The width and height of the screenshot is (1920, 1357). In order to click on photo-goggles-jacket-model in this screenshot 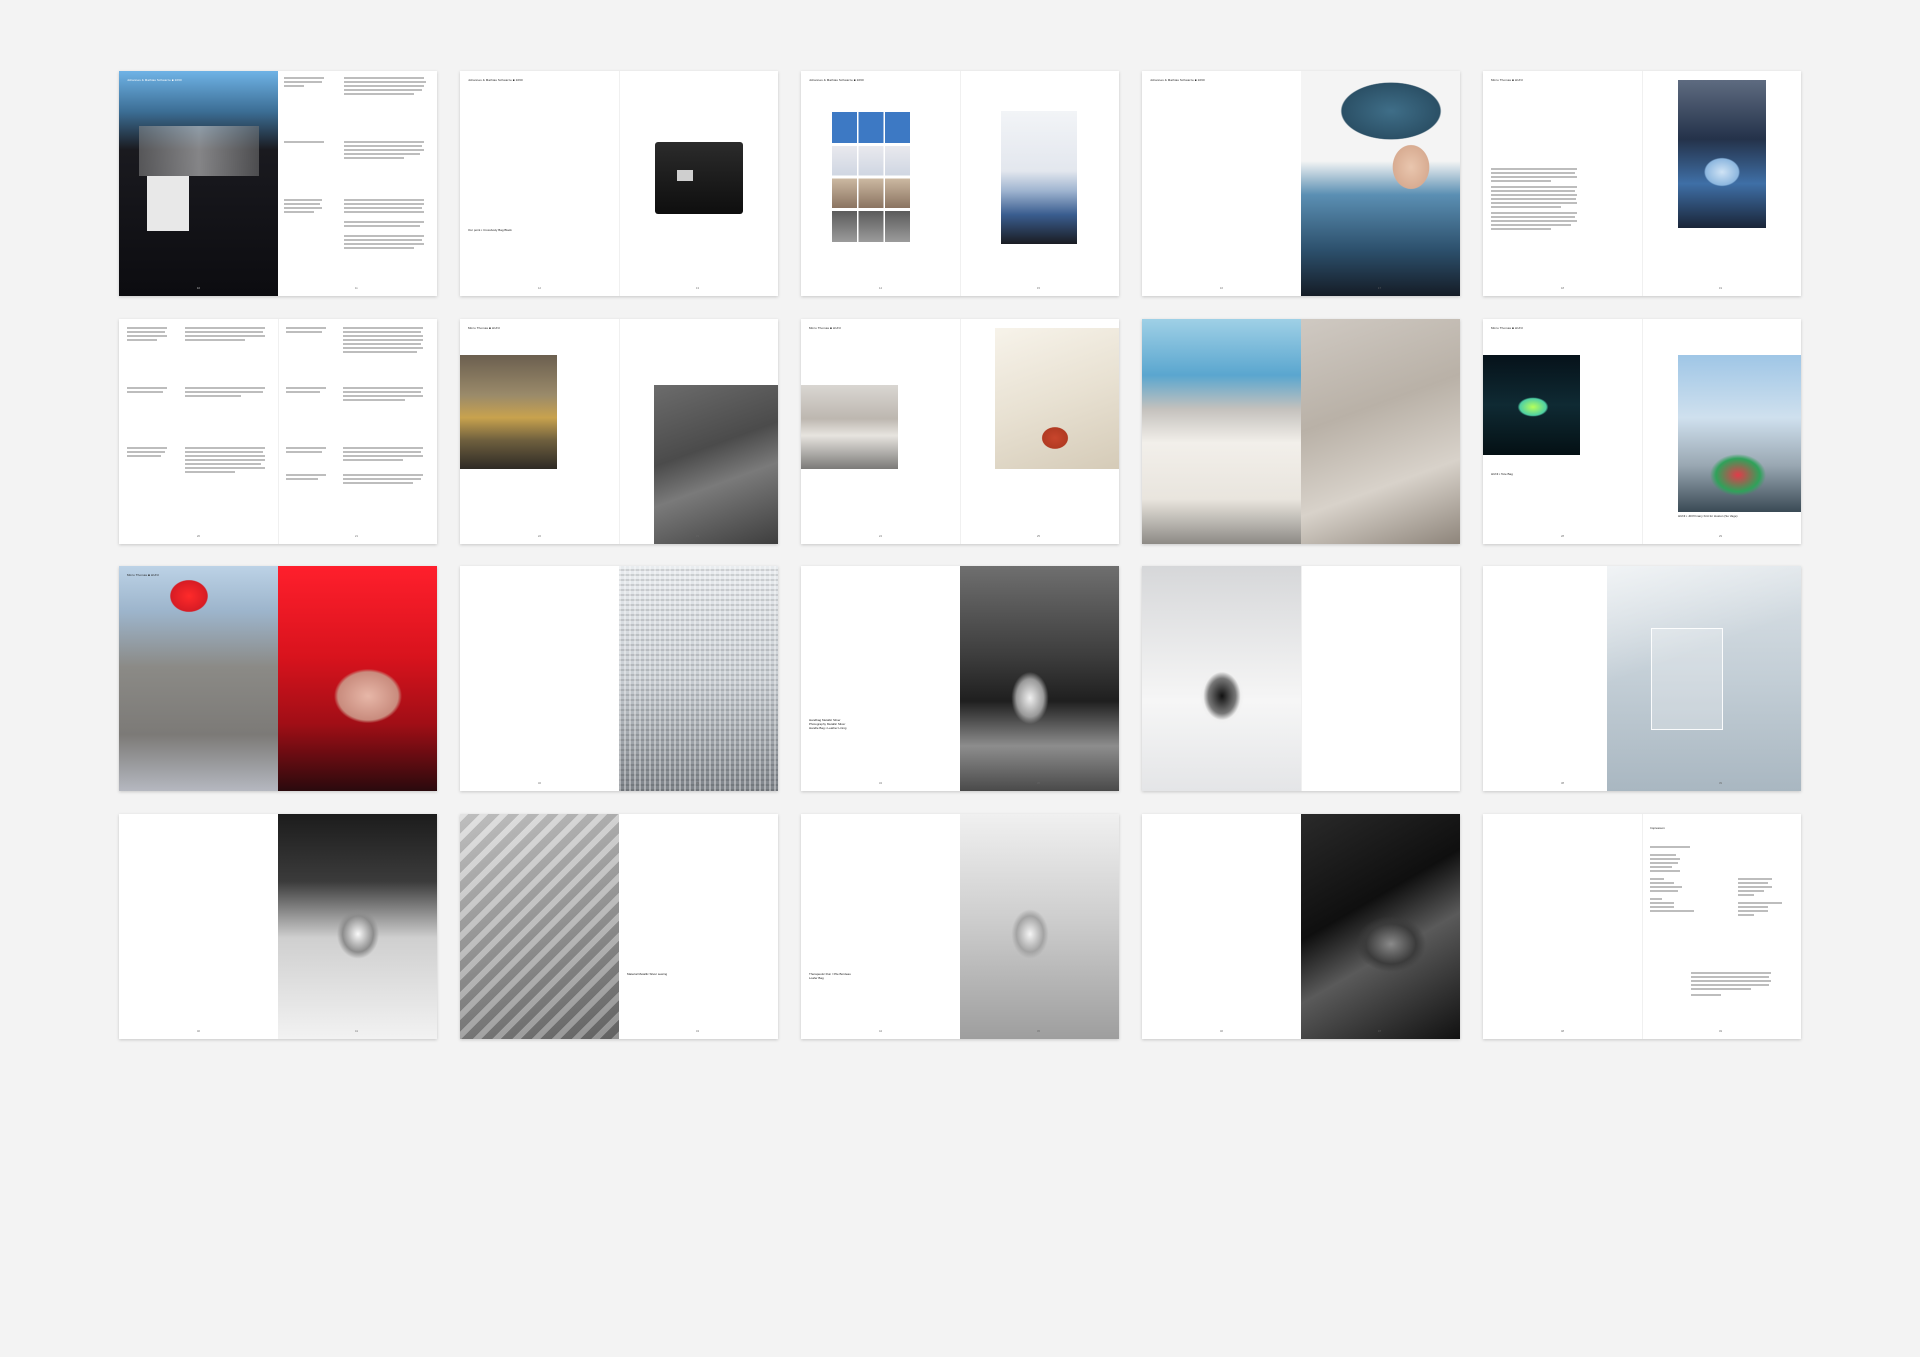, I will do `click(1739, 433)`.